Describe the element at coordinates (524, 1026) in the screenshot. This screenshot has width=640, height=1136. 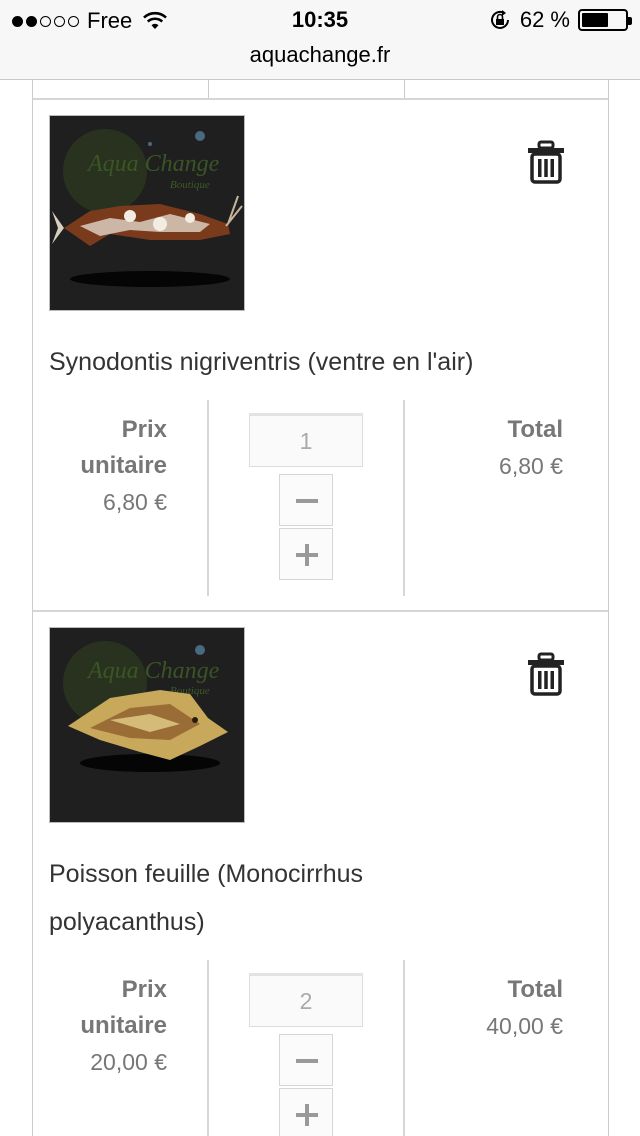
I see `total-value: 40,00 €` at that location.